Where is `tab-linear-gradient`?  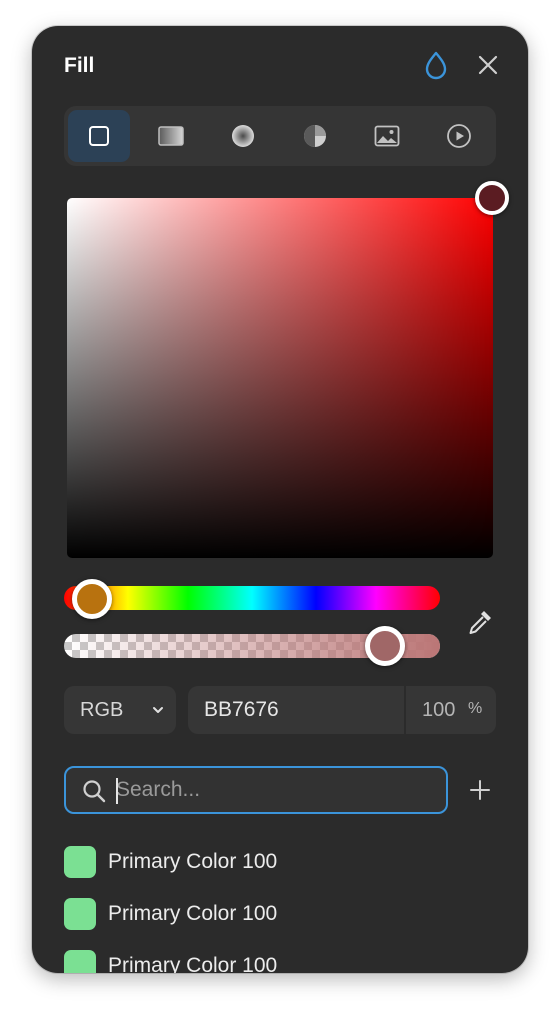
tab-linear-gradient is located at coordinates (171, 136).